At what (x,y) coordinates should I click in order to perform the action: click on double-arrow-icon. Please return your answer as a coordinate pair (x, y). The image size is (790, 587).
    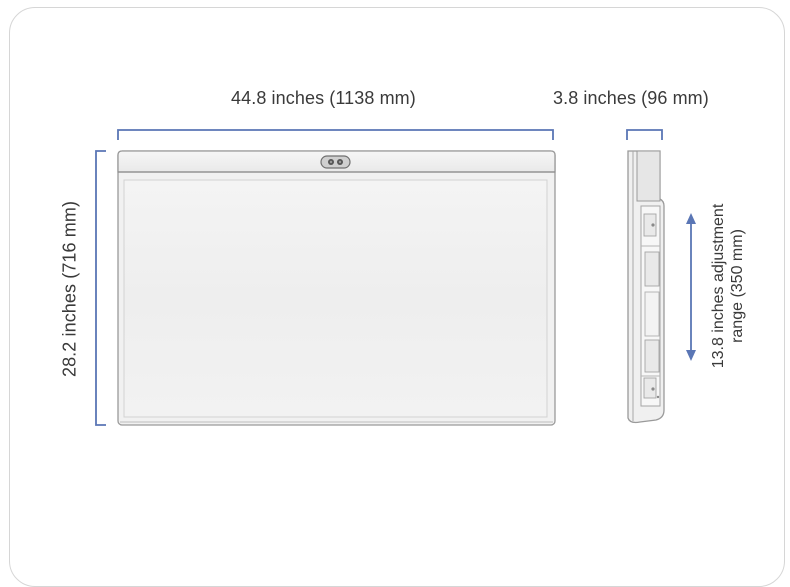
    Looking at the image, I should click on (691, 287).